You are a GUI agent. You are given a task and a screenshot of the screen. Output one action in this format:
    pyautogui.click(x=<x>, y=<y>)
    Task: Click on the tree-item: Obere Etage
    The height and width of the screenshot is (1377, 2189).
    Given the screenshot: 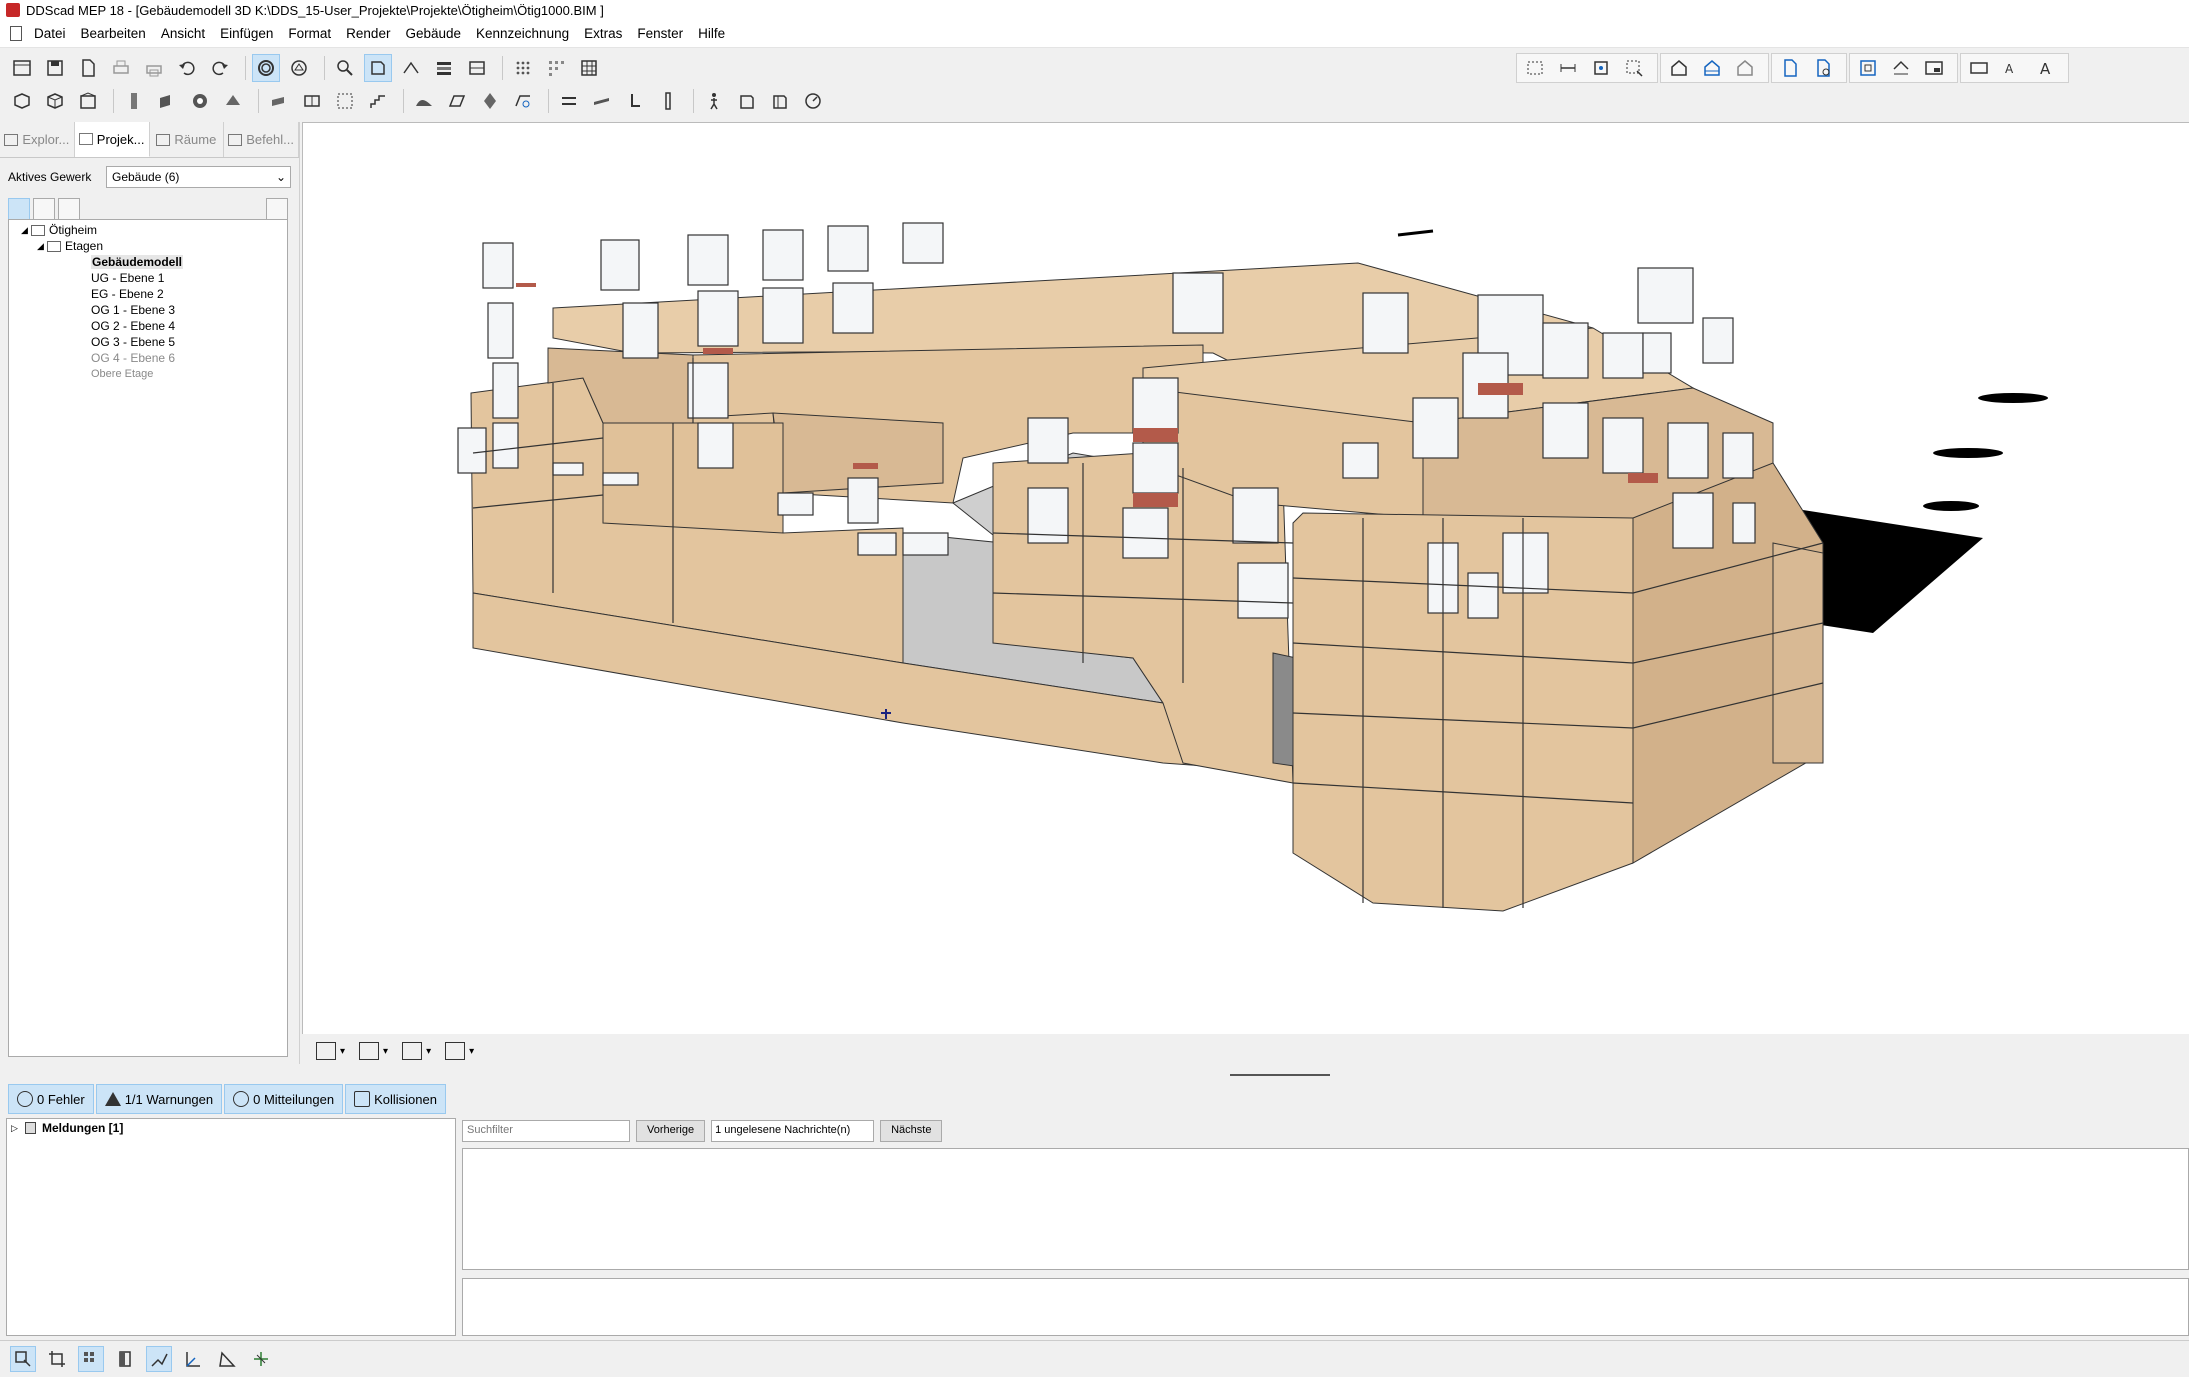 What is the action you would take?
    pyautogui.click(x=148, y=374)
    